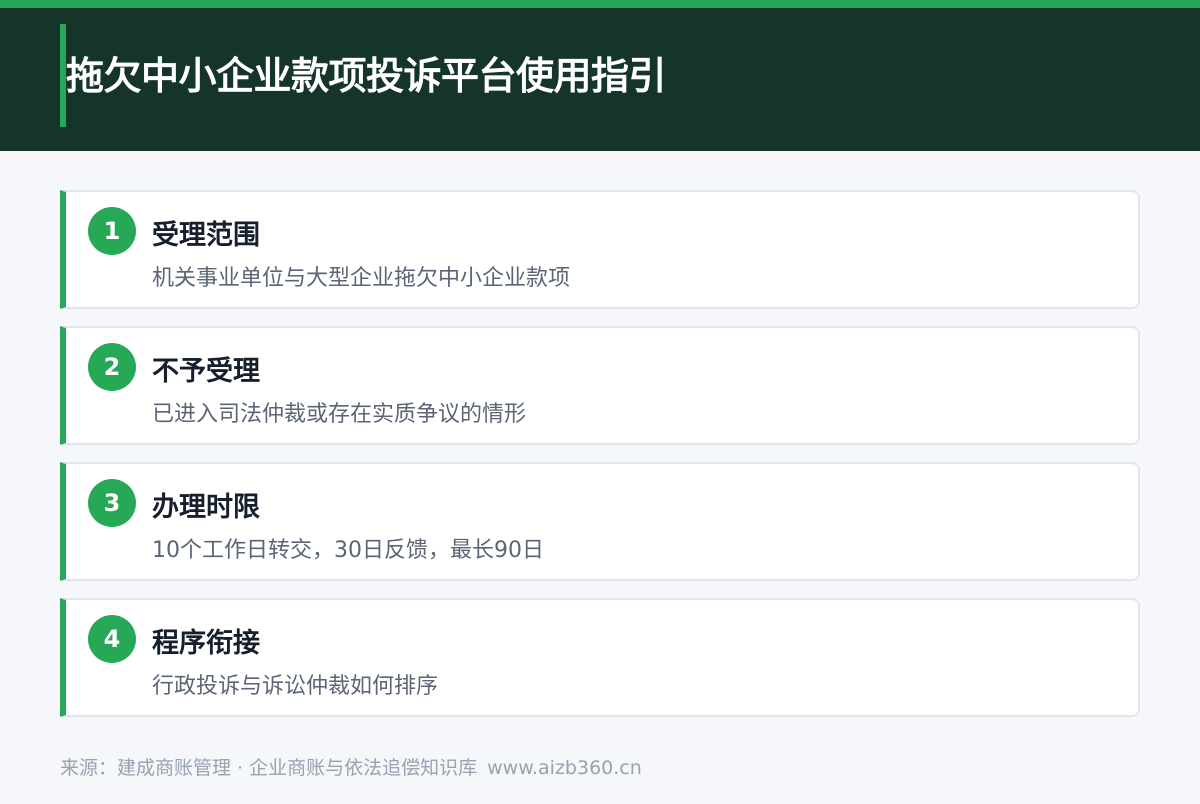  Describe the element at coordinates (366, 76) in the screenshot. I see `page-title: 拖欠中小企业款项投诉平台使用指引` at that location.